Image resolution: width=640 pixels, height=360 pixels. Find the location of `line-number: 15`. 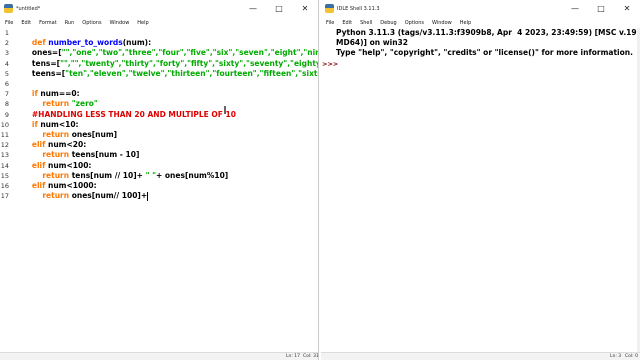

line-number: 15 is located at coordinates (4, 175).